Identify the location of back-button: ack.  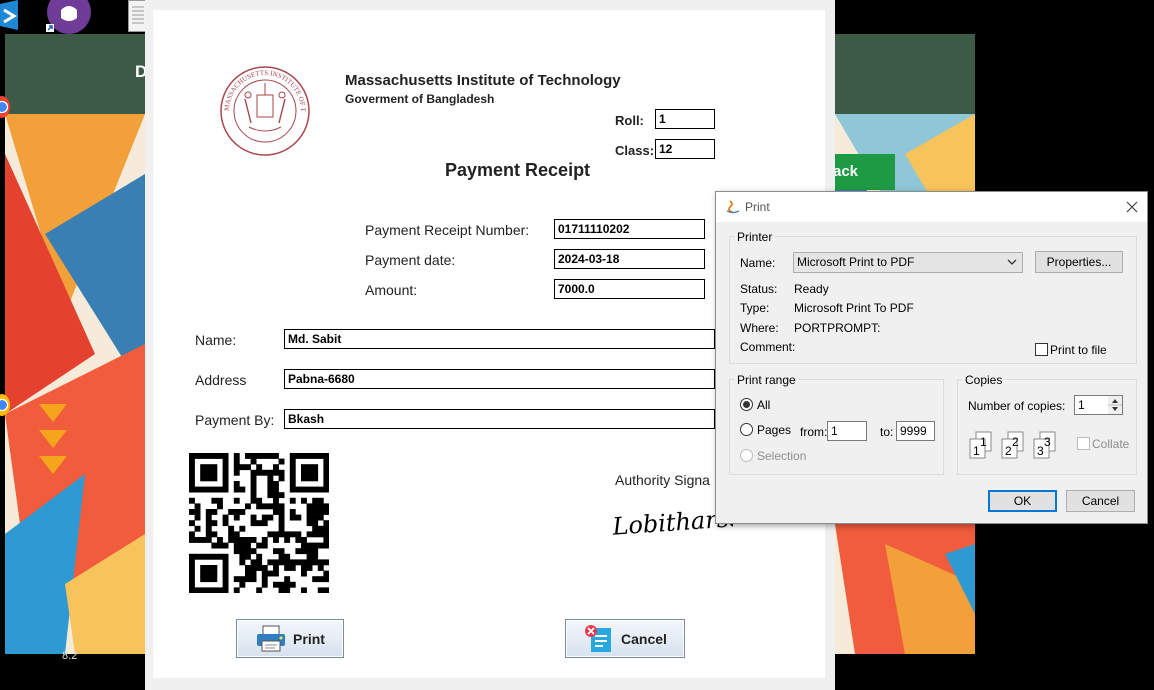
(860, 172).